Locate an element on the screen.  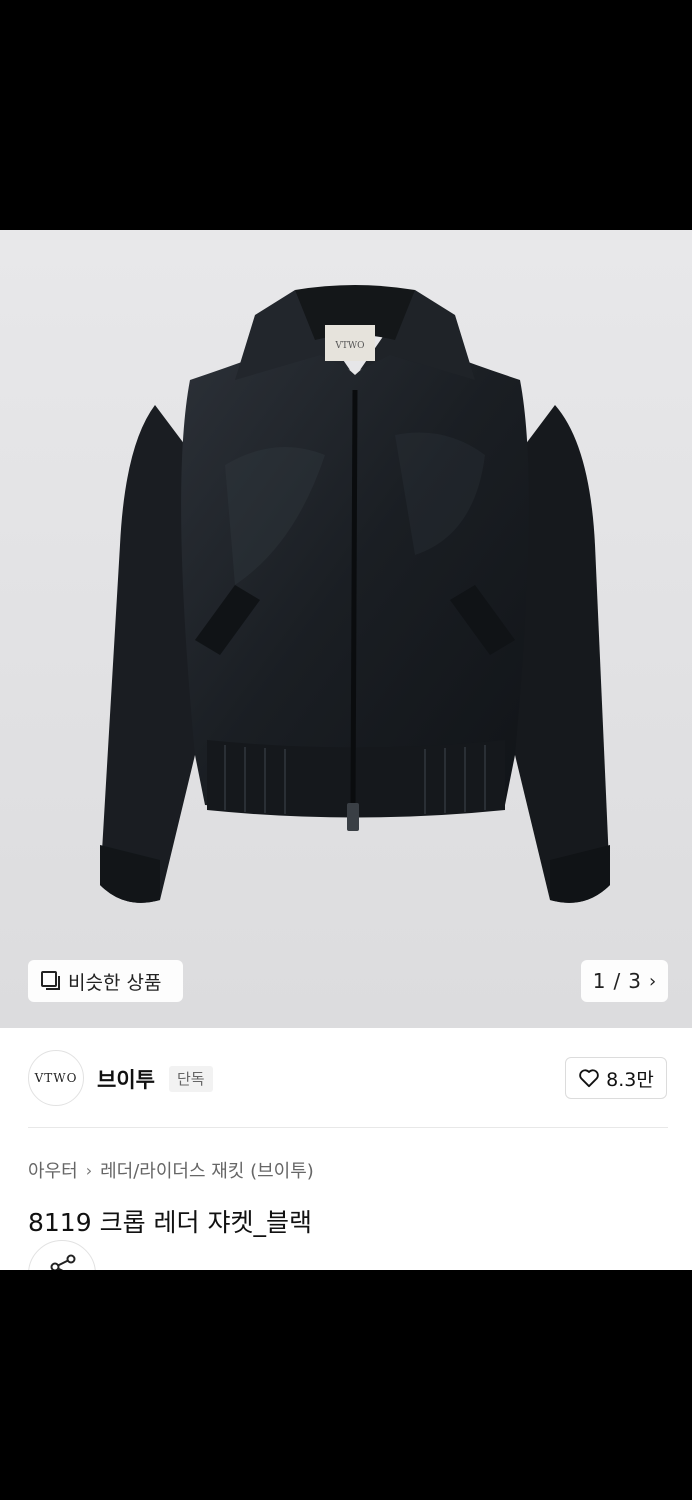
like-button: 8.3만 is located at coordinates (616, 1078).